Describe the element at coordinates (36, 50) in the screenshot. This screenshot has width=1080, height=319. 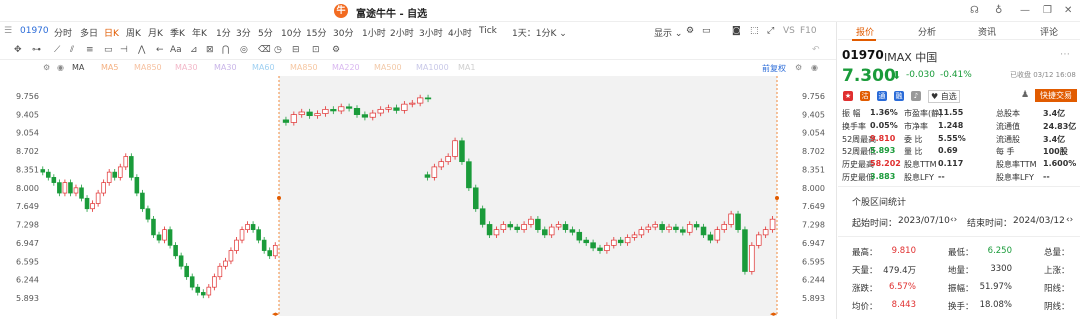
I see `line-tool-icon: ⊶` at that location.